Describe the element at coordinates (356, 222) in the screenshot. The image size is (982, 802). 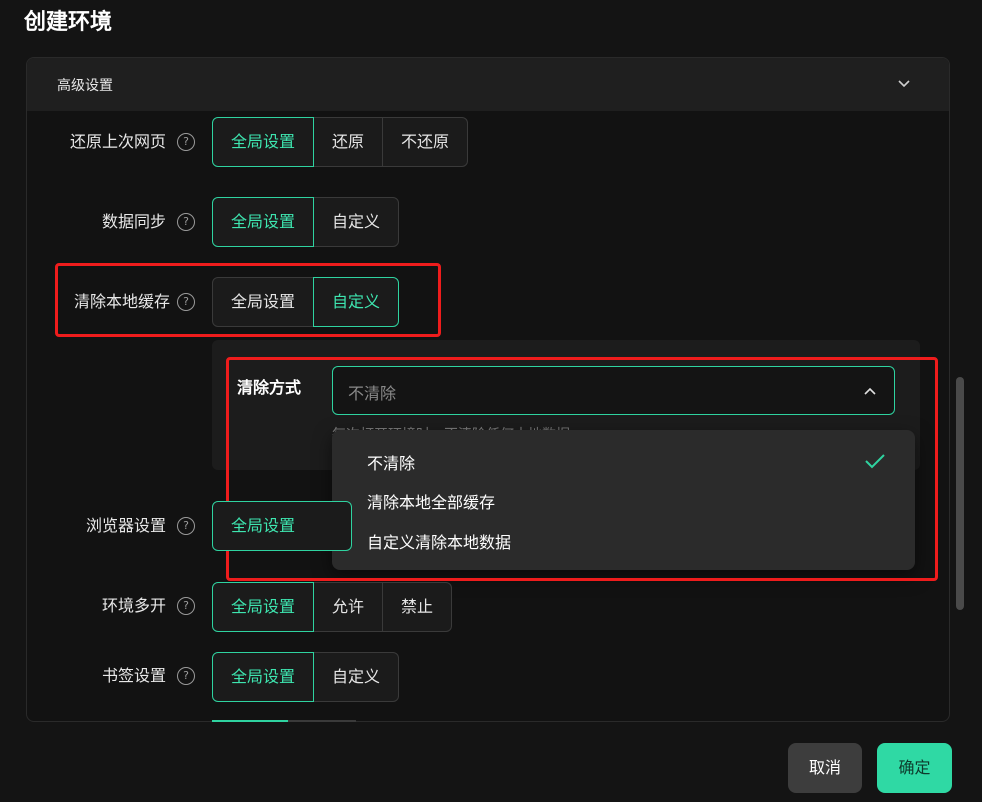
I see `data-sync-custom-option: 自定义` at that location.